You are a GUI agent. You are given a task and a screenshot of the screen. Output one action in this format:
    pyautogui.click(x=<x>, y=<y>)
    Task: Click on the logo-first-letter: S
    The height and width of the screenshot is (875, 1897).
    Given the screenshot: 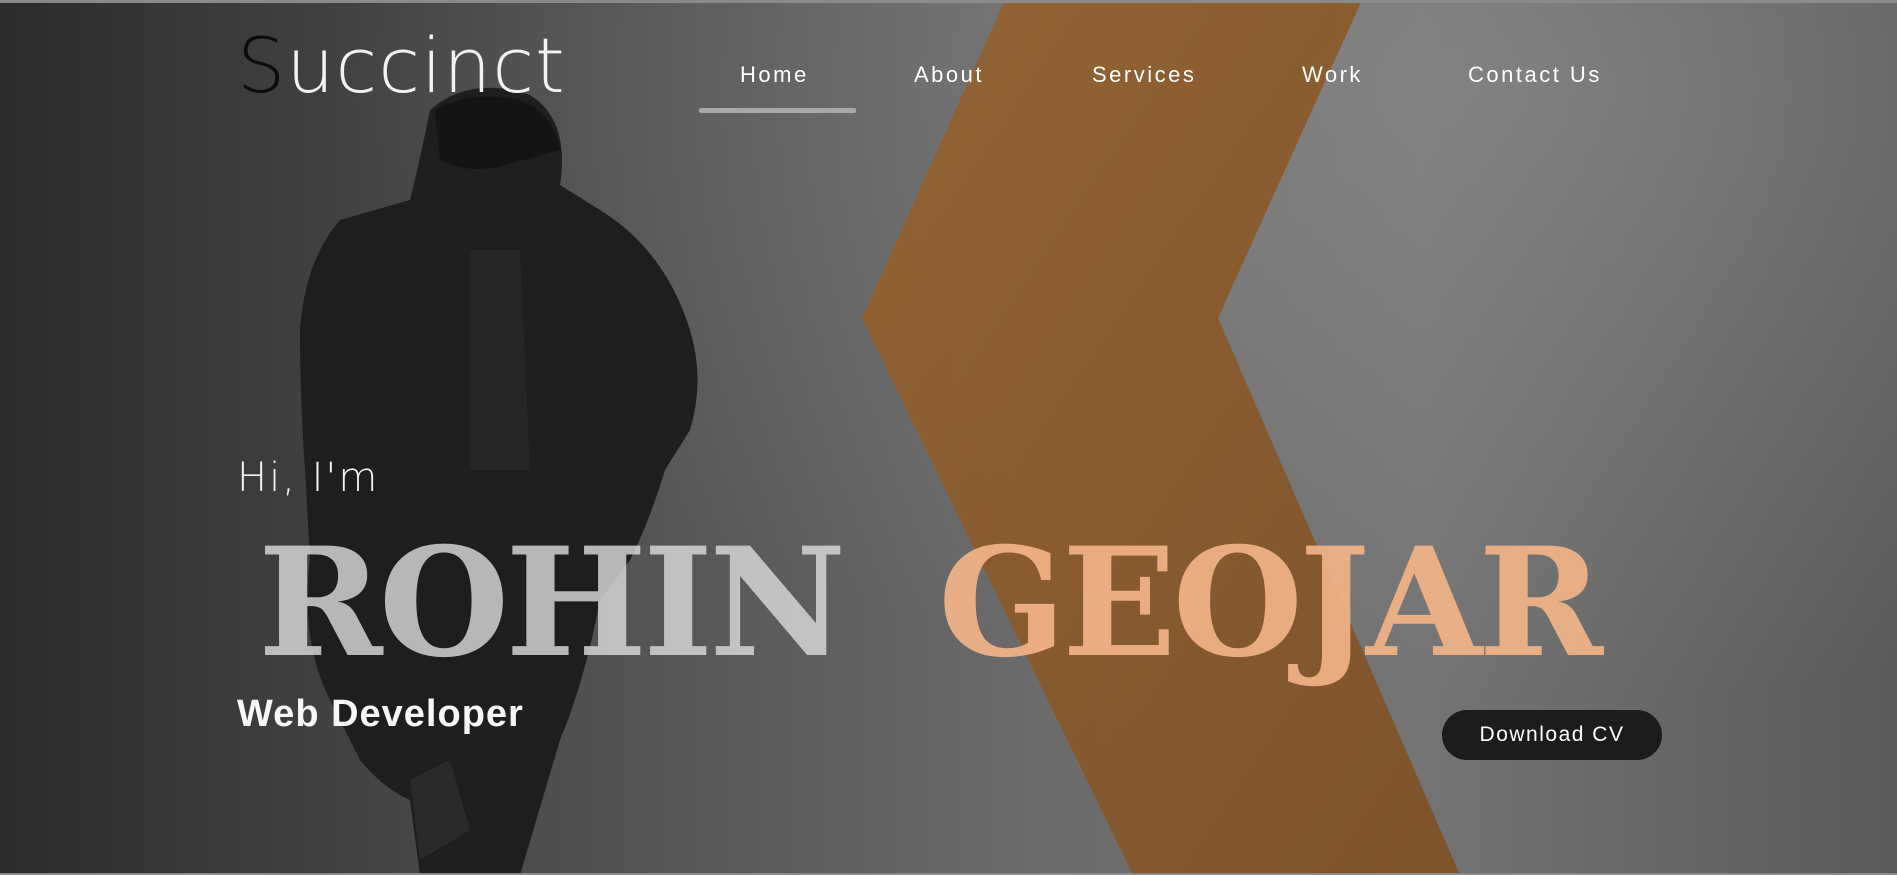 What is the action you would take?
    pyautogui.click(x=262, y=65)
    